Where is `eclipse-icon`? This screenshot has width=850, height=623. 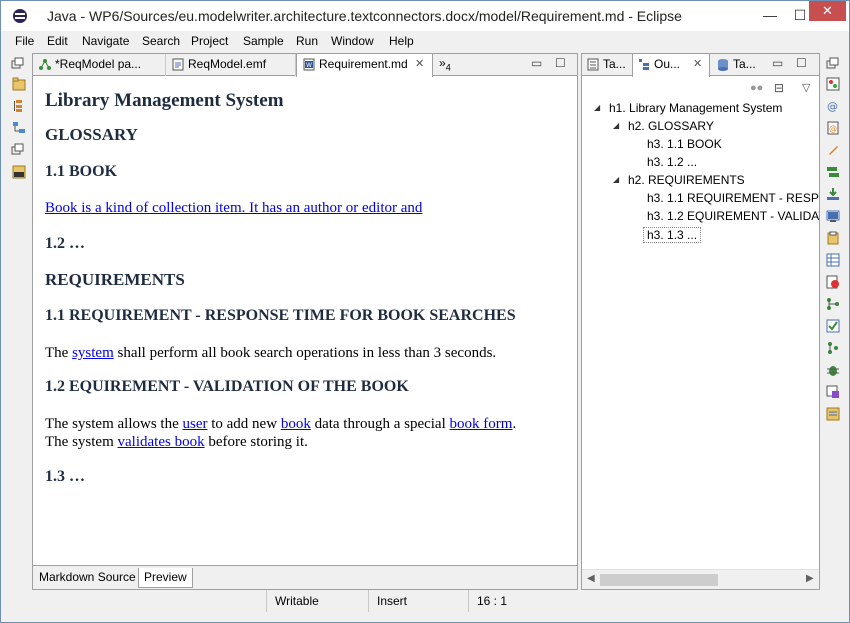 eclipse-icon is located at coordinates (20, 16).